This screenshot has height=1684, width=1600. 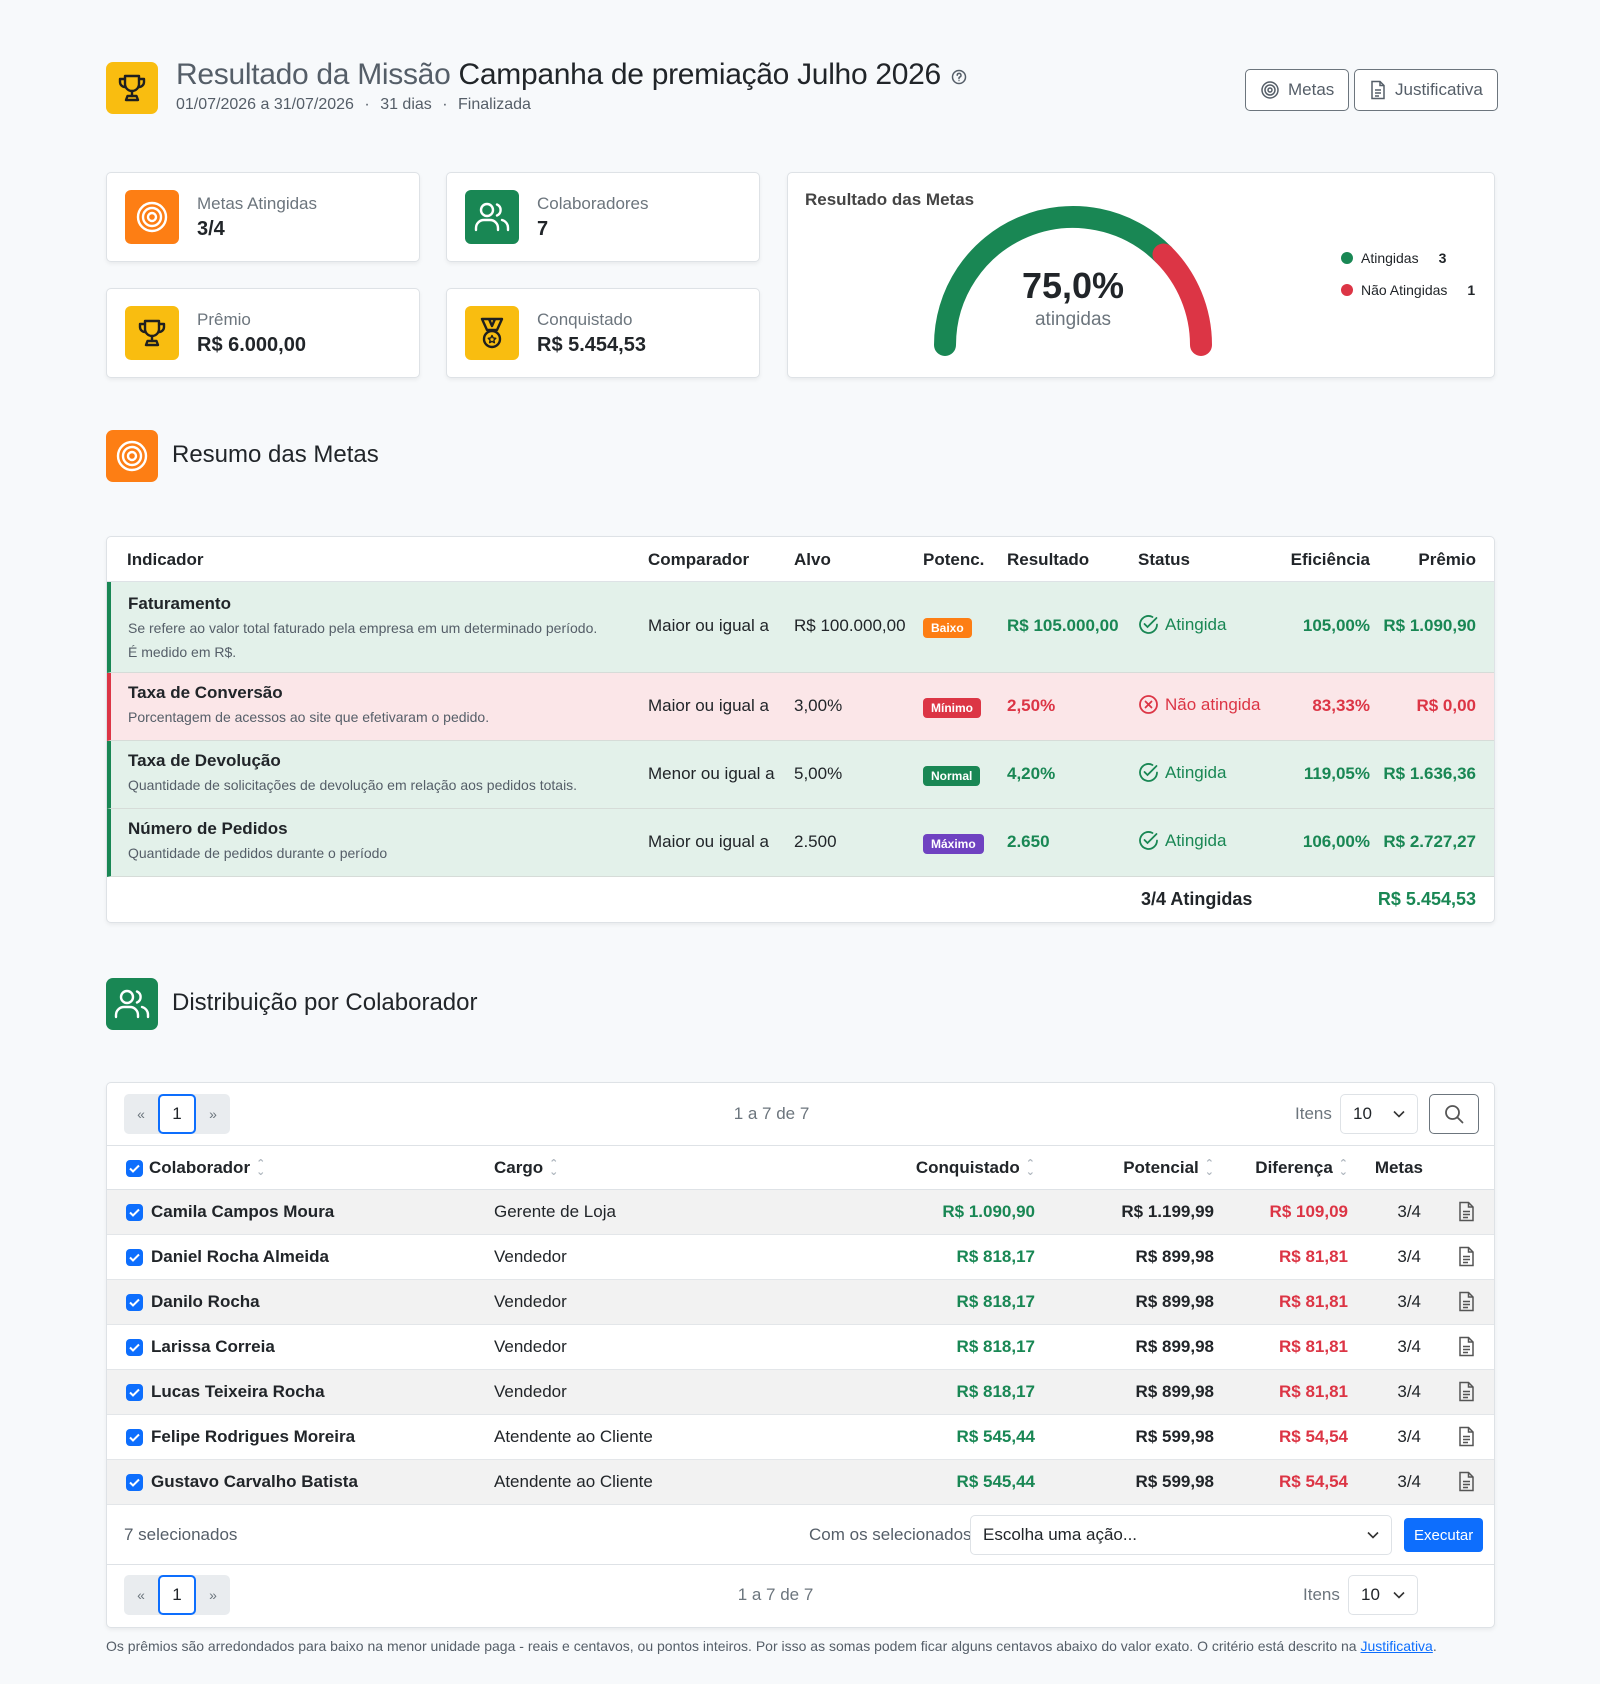 I want to click on gauge-caption: atingidas, so click(x=1073, y=319).